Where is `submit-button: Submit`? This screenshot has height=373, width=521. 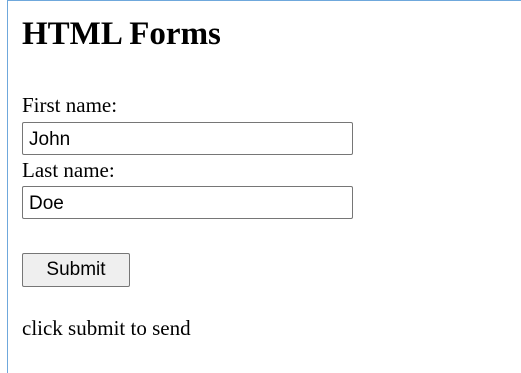 submit-button: Submit is located at coordinates (76, 270).